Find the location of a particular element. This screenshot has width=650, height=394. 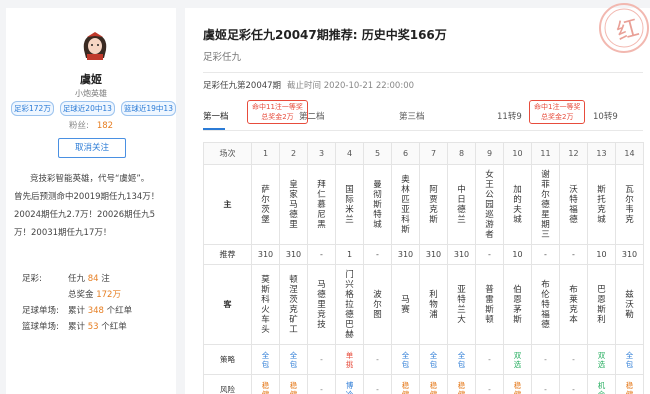

home-team-text: 拜仁慕尼黑 is located at coordinates (321, 204).